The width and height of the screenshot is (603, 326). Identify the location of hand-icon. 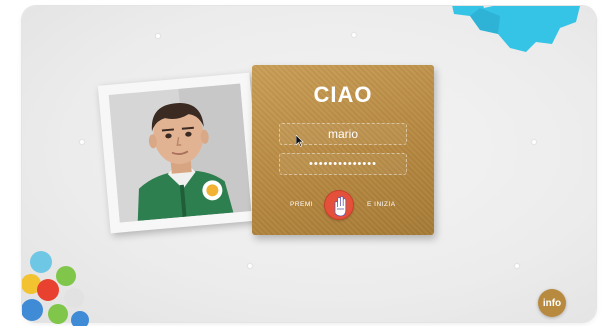
(340, 206).